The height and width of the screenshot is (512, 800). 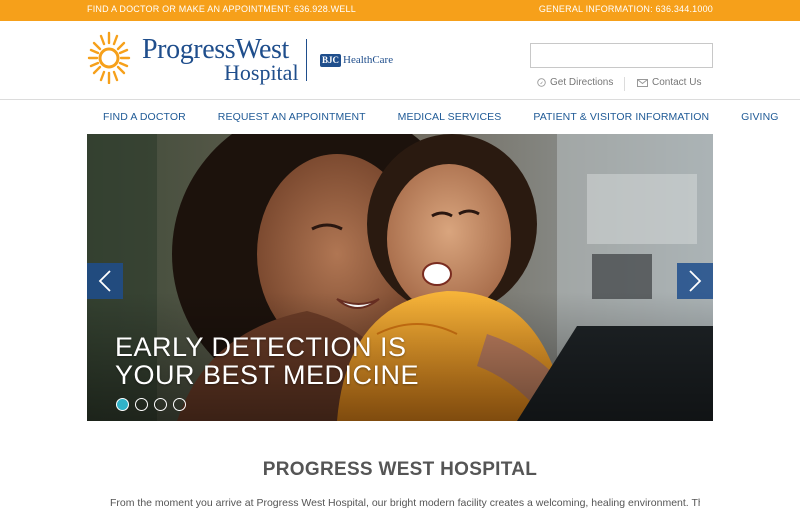 I want to click on hero-caption-line1: EARLY DETECTION IS, so click(x=261, y=347).